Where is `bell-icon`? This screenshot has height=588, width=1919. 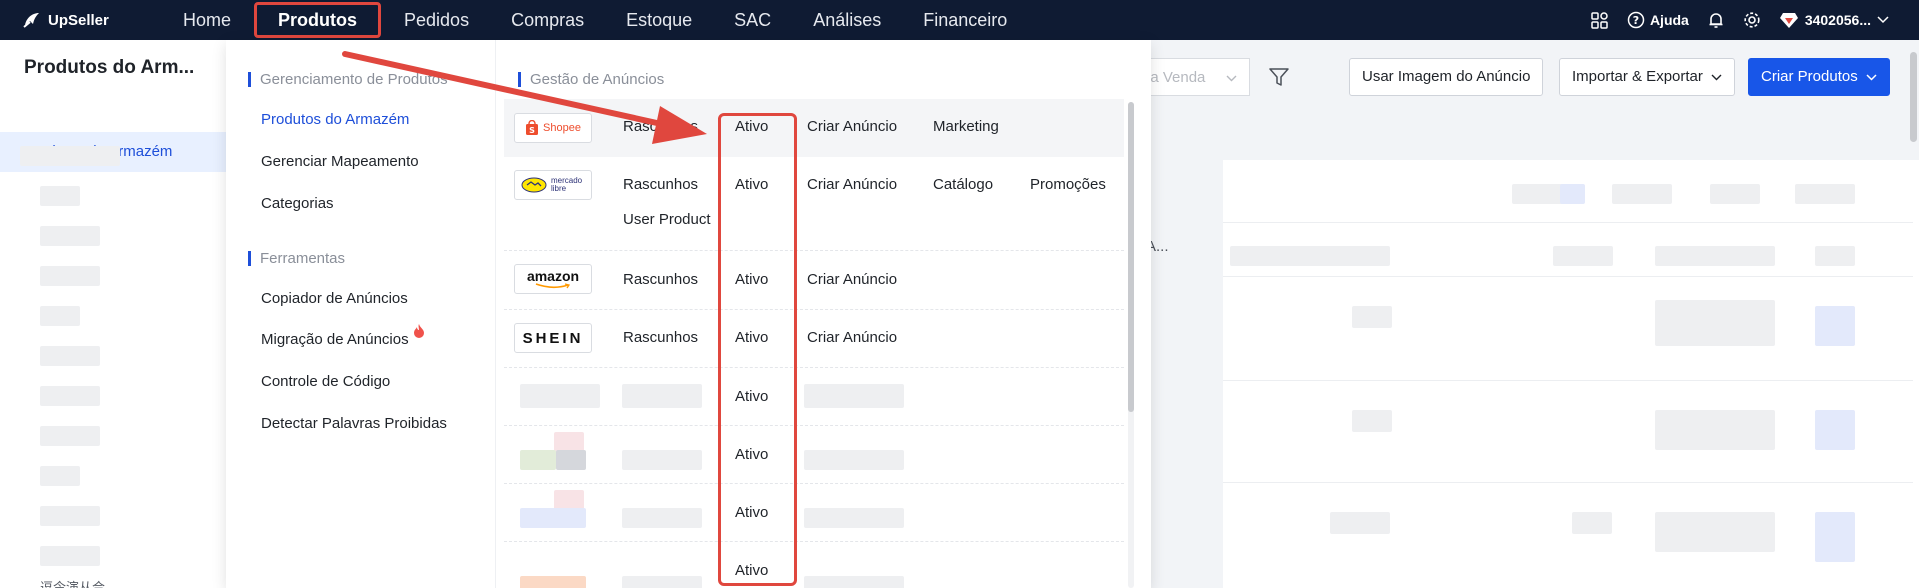 bell-icon is located at coordinates (1716, 20).